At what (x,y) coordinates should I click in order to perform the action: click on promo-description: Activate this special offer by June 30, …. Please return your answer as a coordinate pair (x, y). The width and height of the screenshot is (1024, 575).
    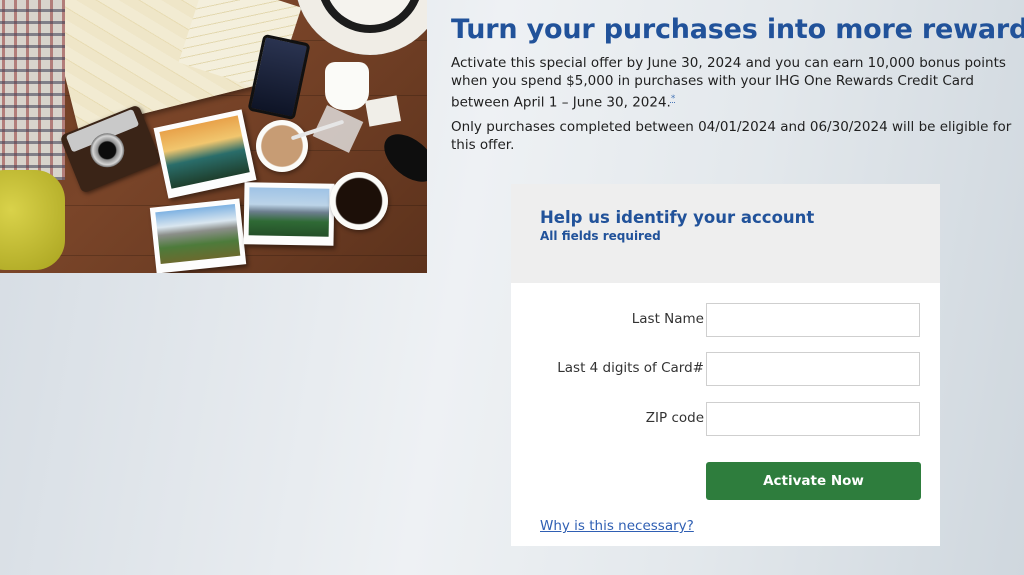
    Looking at the image, I should click on (733, 83).